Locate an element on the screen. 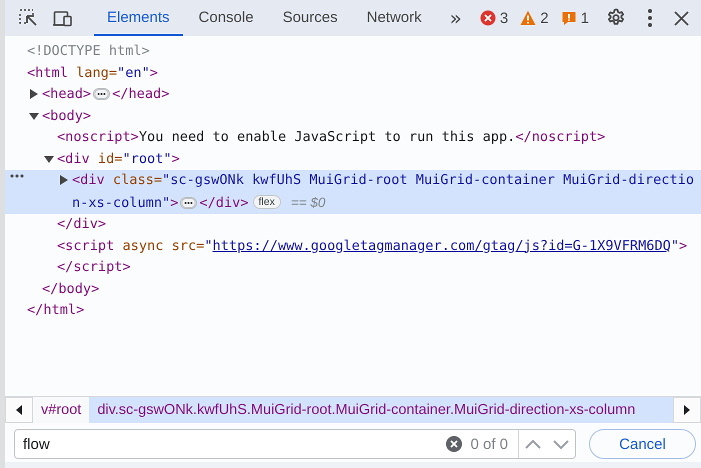 Image resolution: width=701 pixels, height=468 pixels. tab: Sources is located at coordinates (310, 18).